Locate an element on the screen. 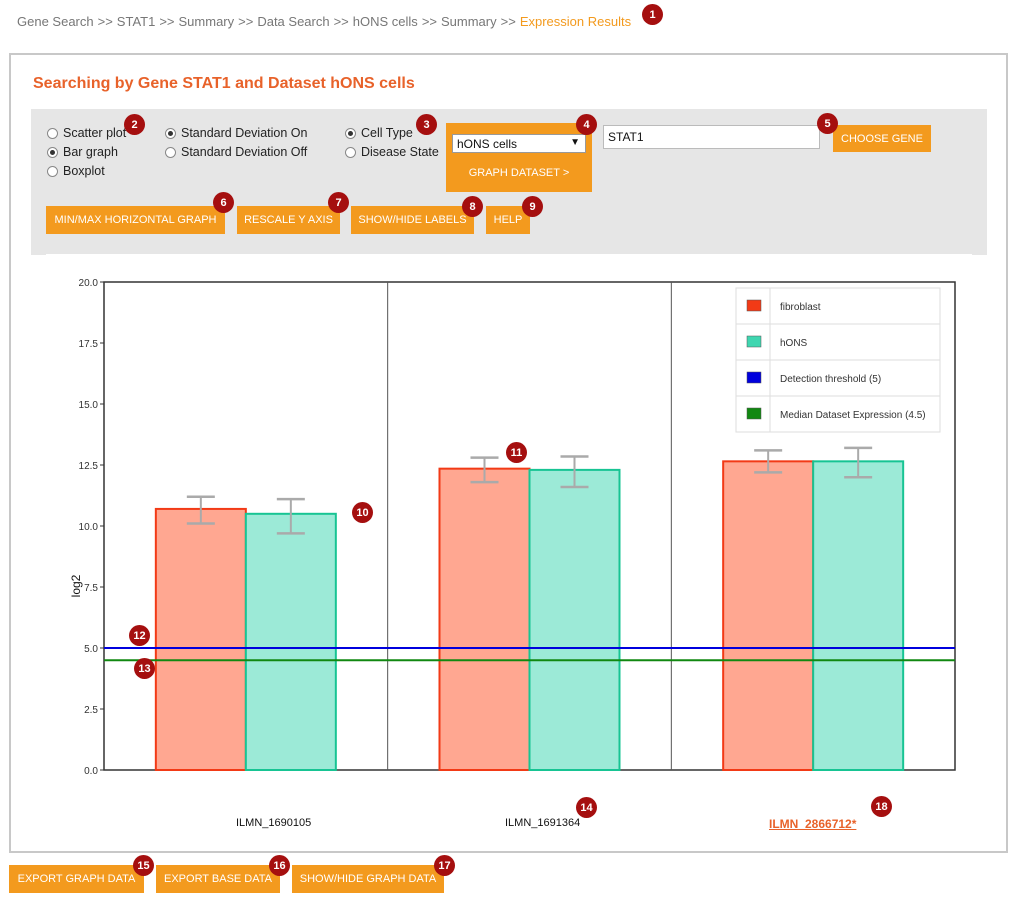 This screenshot has width=1030, height=900. annotation-badge: 7 is located at coordinates (338, 202).